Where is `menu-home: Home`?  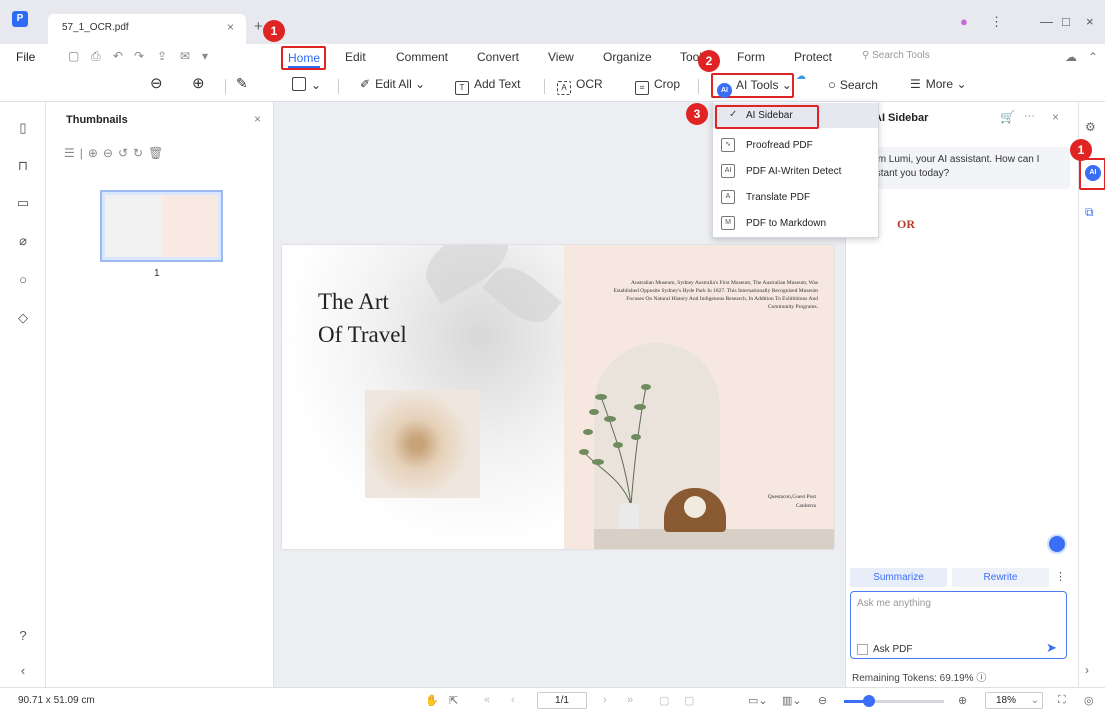
menu-home: Home is located at coordinates (303, 58).